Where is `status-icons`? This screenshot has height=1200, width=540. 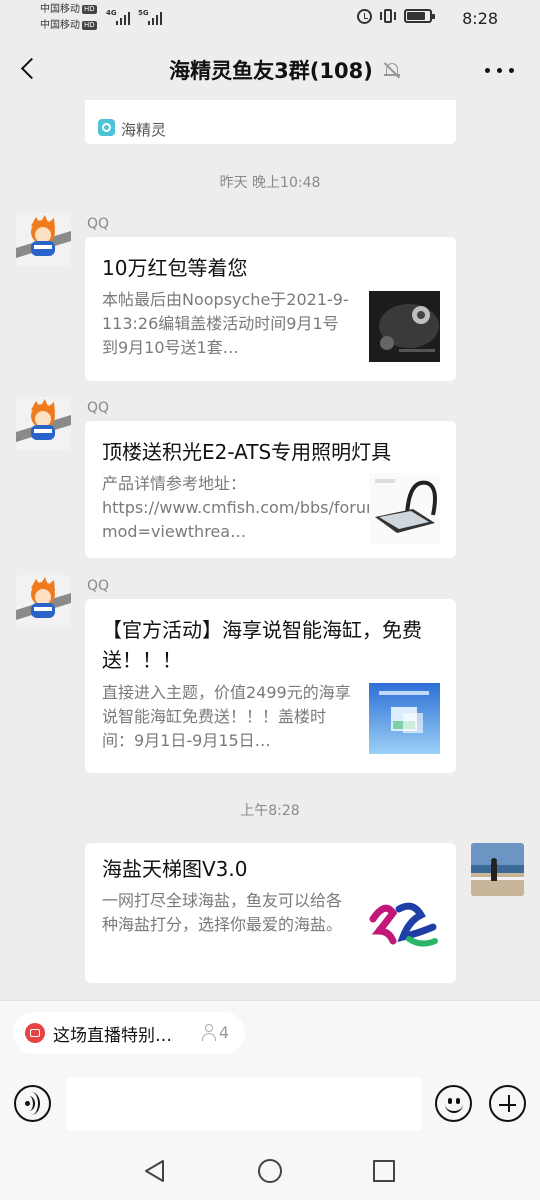
status-icons is located at coordinates (396, 16).